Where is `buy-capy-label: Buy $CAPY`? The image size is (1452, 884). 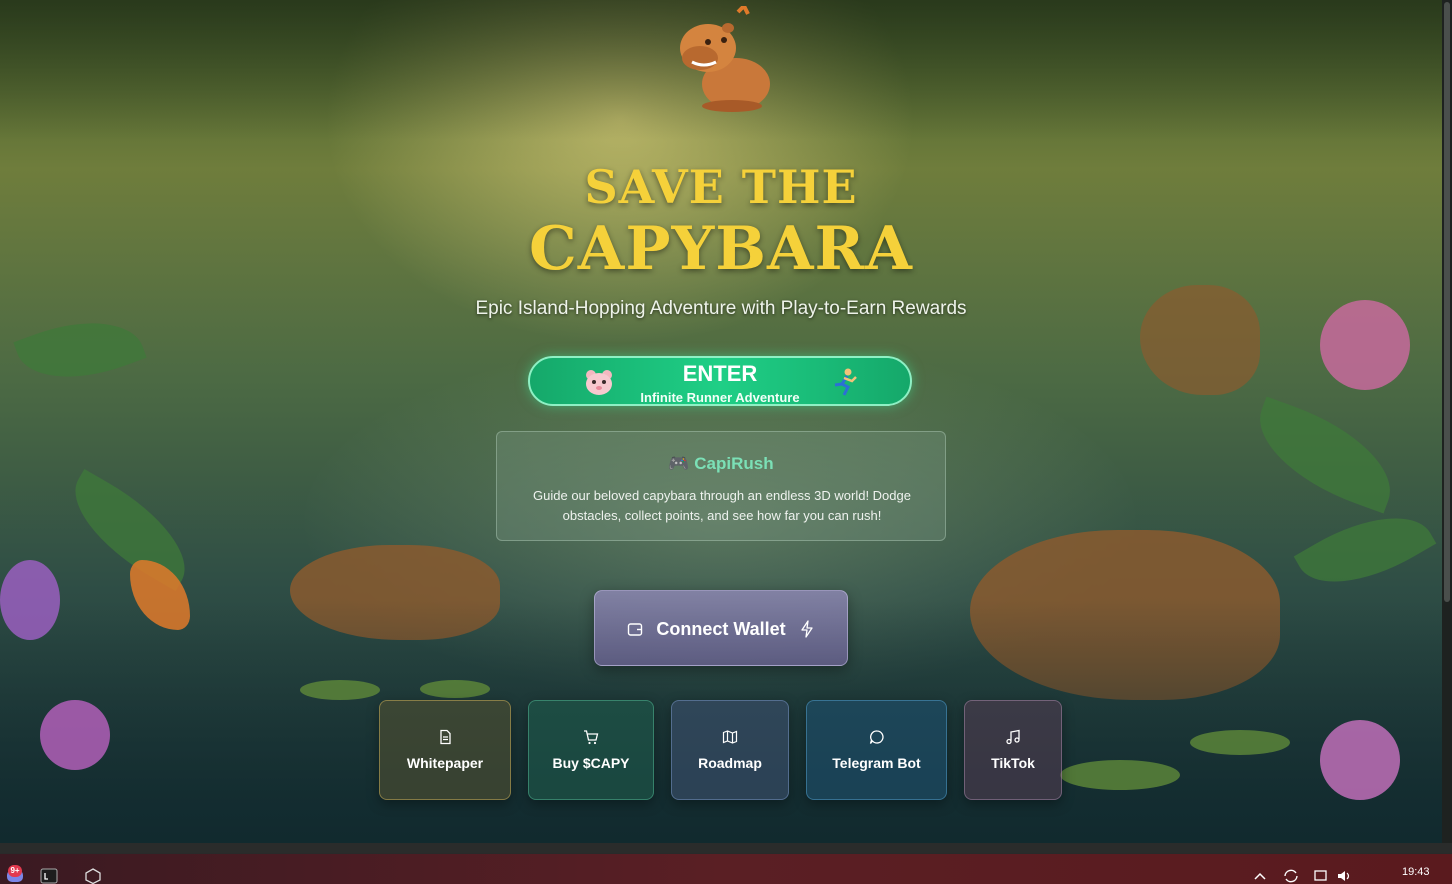 buy-capy-label: Buy $CAPY is located at coordinates (591, 763).